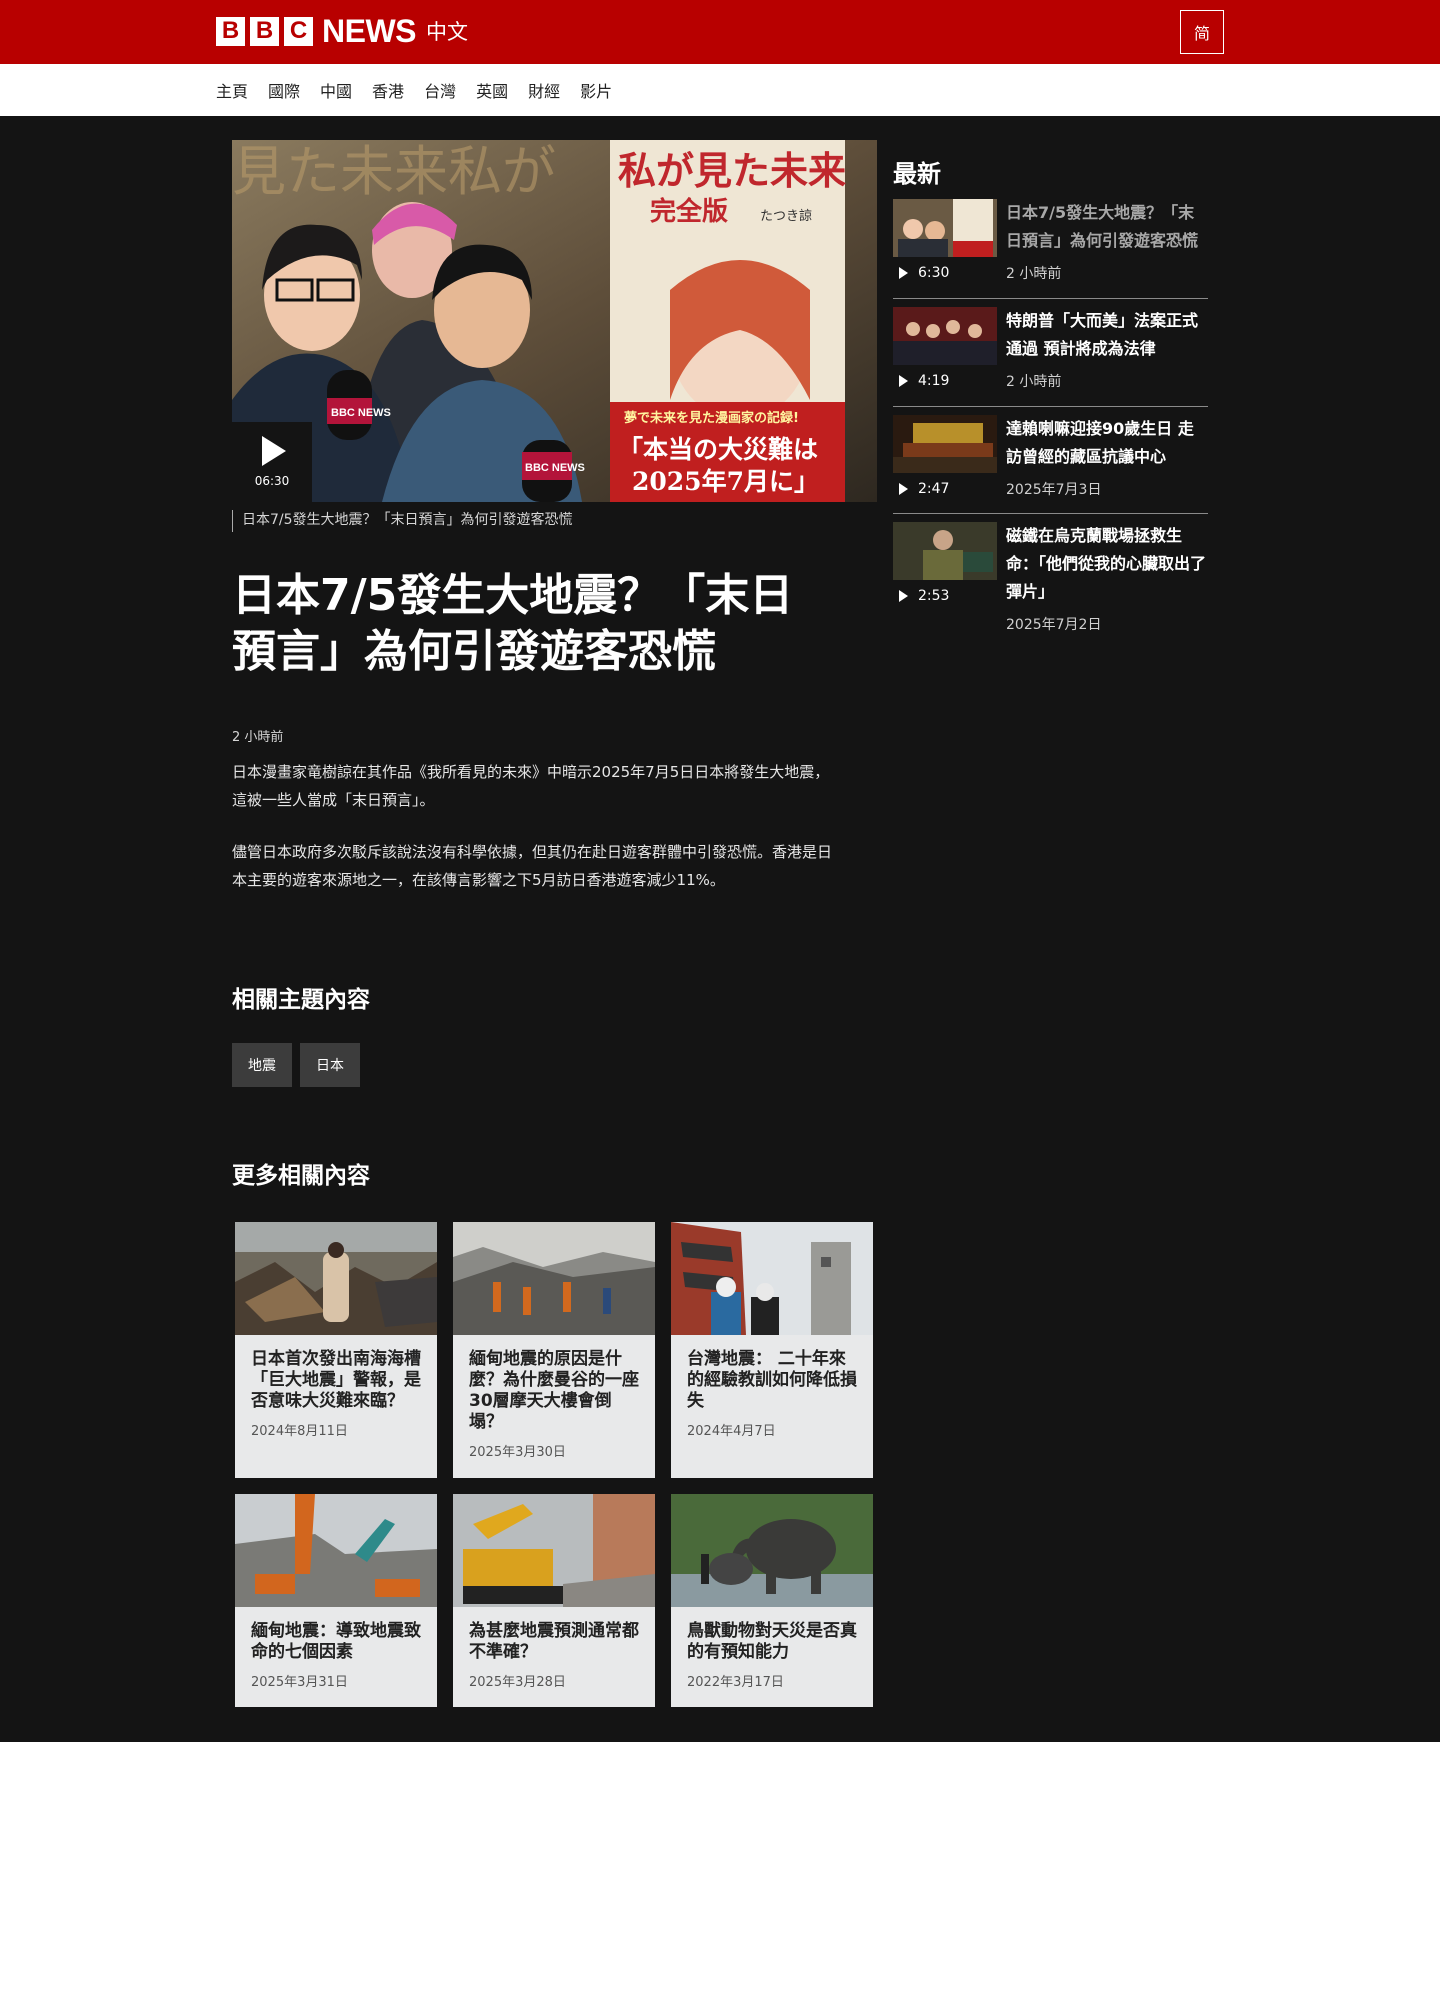  What do you see at coordinates (772, 1641) in the screenshot?
I see `card-title: 鳥獸動物對天災是否真的有預知能力` at bounding box center [772, 1641].